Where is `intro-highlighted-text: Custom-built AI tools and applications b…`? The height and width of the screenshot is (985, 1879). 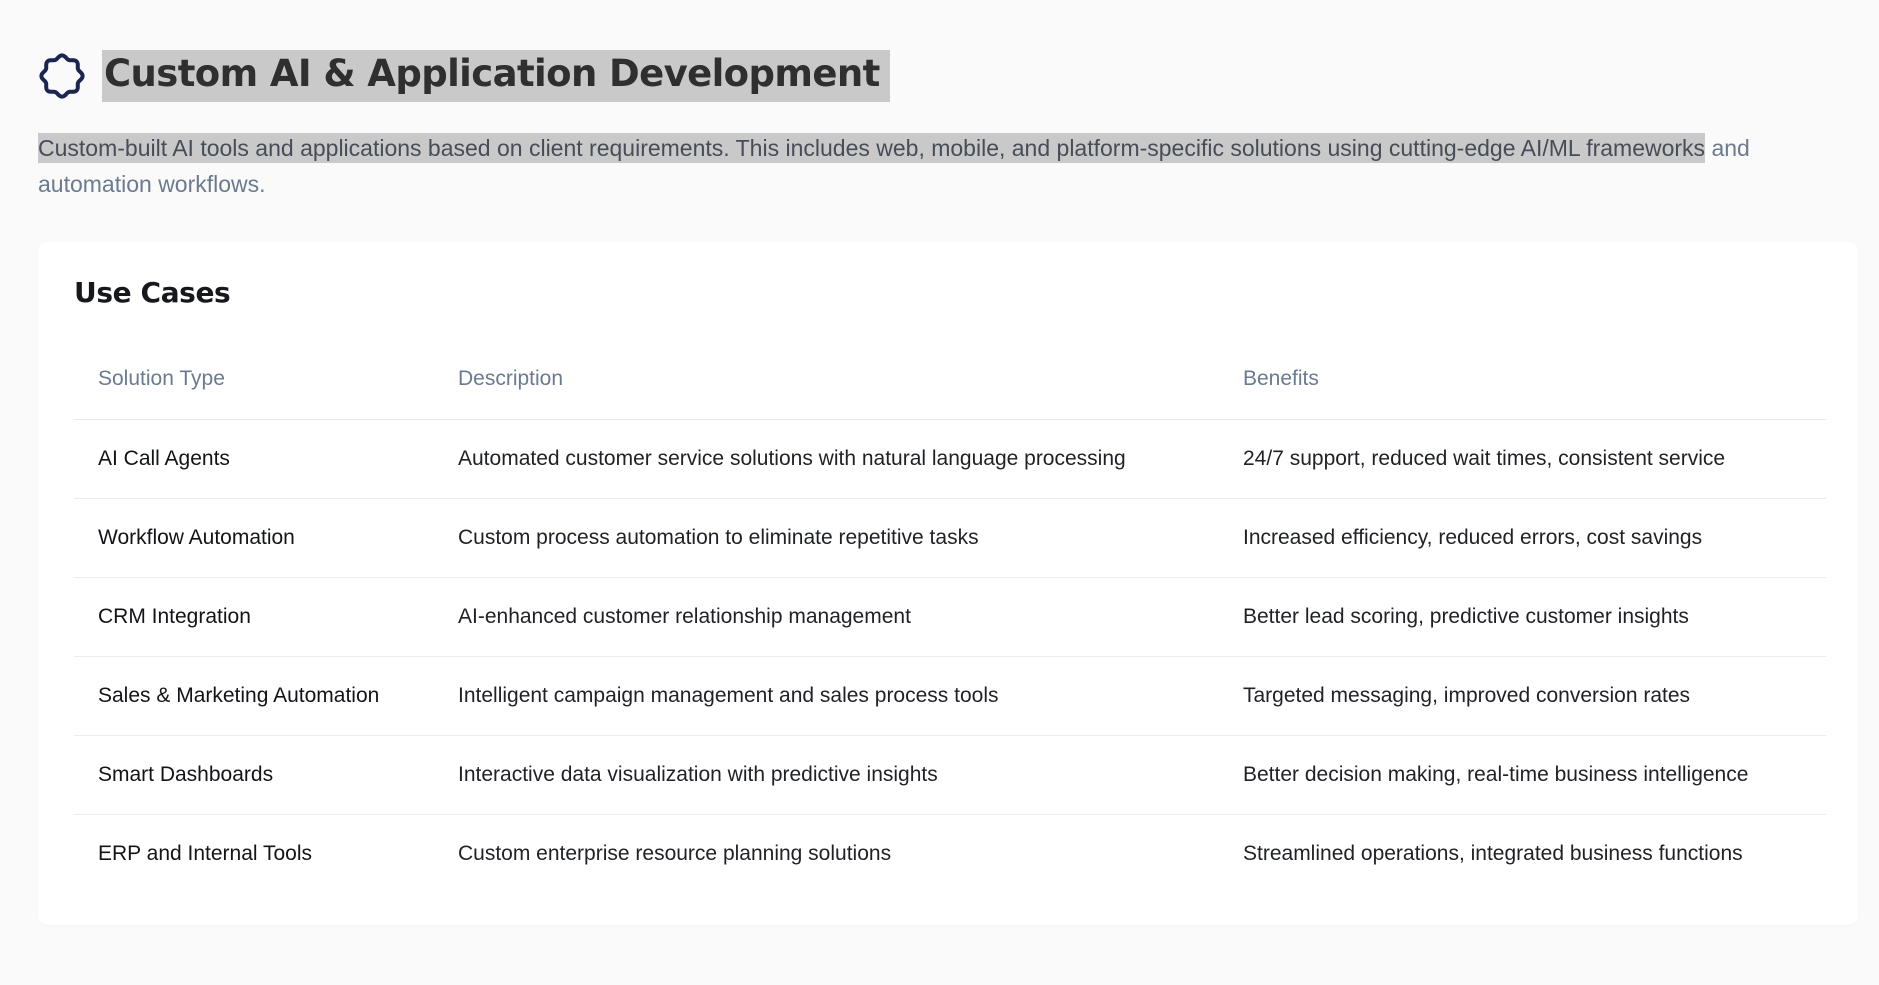 intro-highlighted-text: Custom-built AI tools and applications b… is located at coordinates (872, 148).